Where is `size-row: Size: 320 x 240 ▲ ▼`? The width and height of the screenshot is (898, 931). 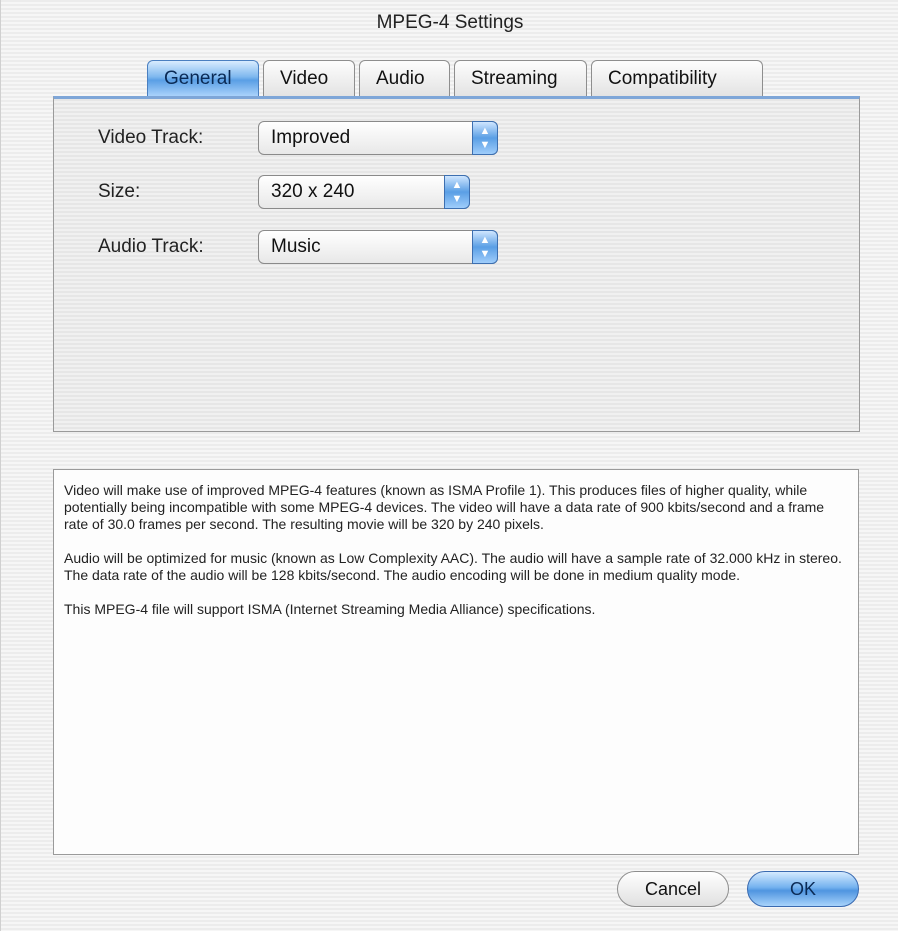 size-row: Size: 320 x 240 ▲ ▼ is located at coordinates (284, 192).